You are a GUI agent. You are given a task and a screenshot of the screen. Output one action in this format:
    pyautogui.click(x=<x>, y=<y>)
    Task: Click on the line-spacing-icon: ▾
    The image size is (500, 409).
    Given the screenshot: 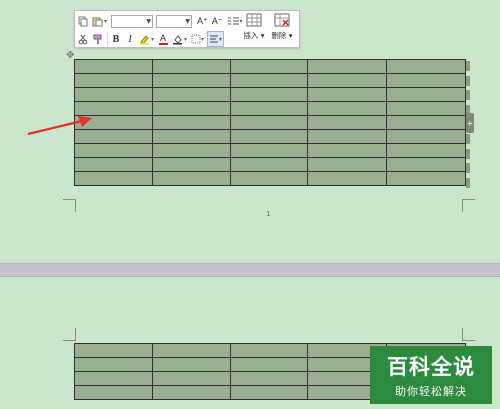 What is the action you would take?
    pyautogui.click(x=235, y=21)
    